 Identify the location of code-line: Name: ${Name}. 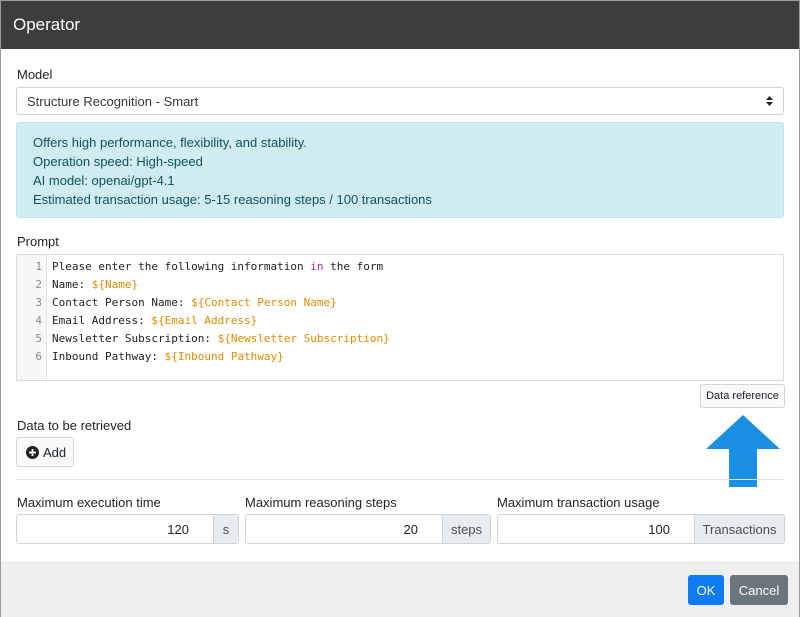
(95, 284).